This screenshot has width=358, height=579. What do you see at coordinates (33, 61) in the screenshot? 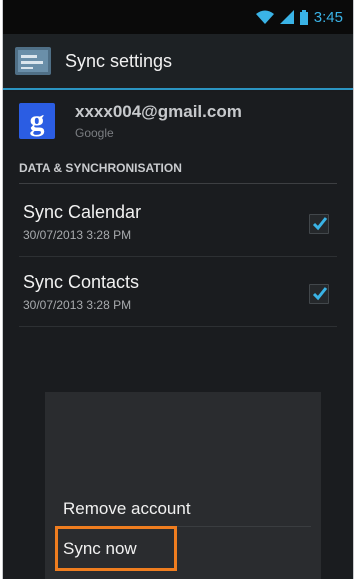
I see `sync-settings-icon` at bounding box center [33, 61].